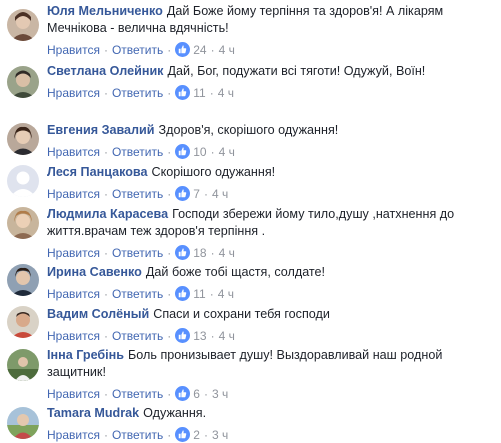 The image size is (501, 443). What do you see at coordinates (23, 181) in the screenshot?
I see `default-avatar-icon` at bounding box center [23, 181].